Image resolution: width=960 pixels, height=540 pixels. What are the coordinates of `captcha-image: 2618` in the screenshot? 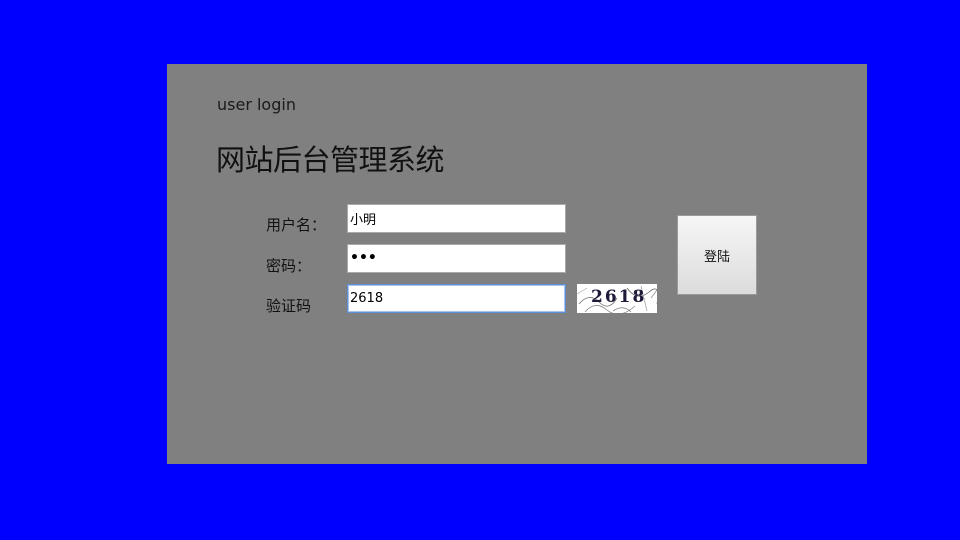 It's located at (617, 298).